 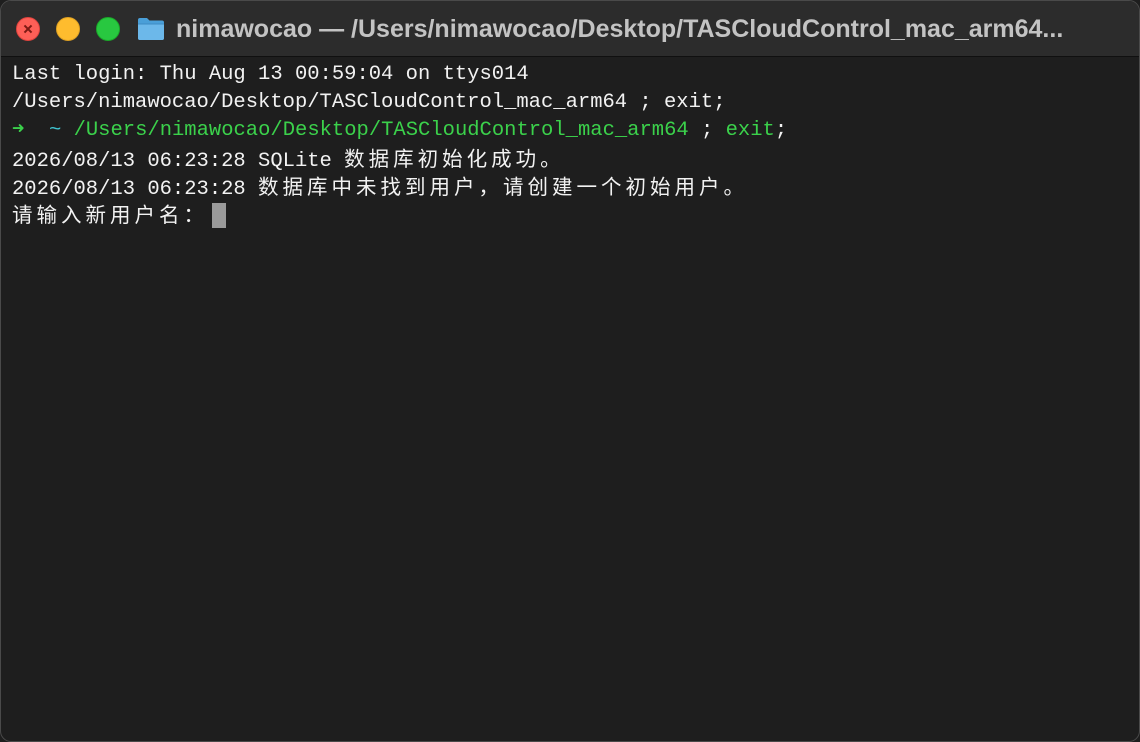 I want to click on prompt-tilde: ~, so click(x=55, y=130).